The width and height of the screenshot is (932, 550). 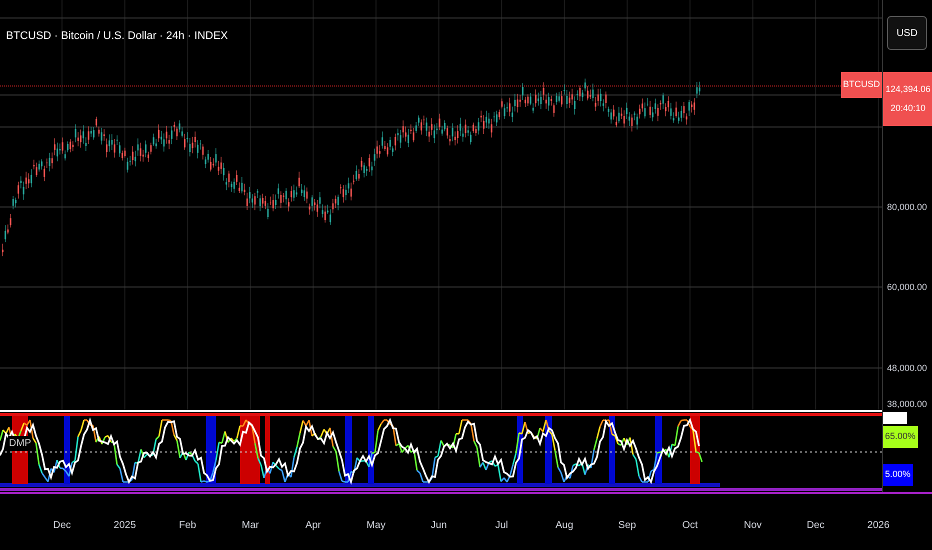 I want to click on time-axis-label: Nov, so click(x=753, y=526).